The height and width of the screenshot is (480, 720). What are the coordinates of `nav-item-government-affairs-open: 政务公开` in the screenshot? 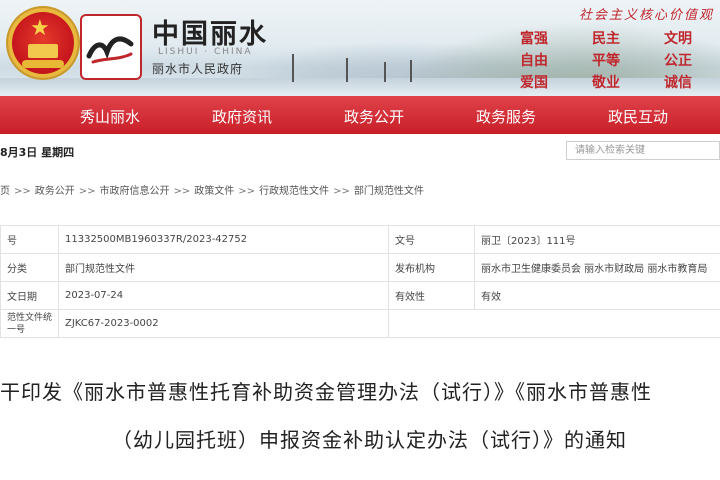 It's located at (374, 116).